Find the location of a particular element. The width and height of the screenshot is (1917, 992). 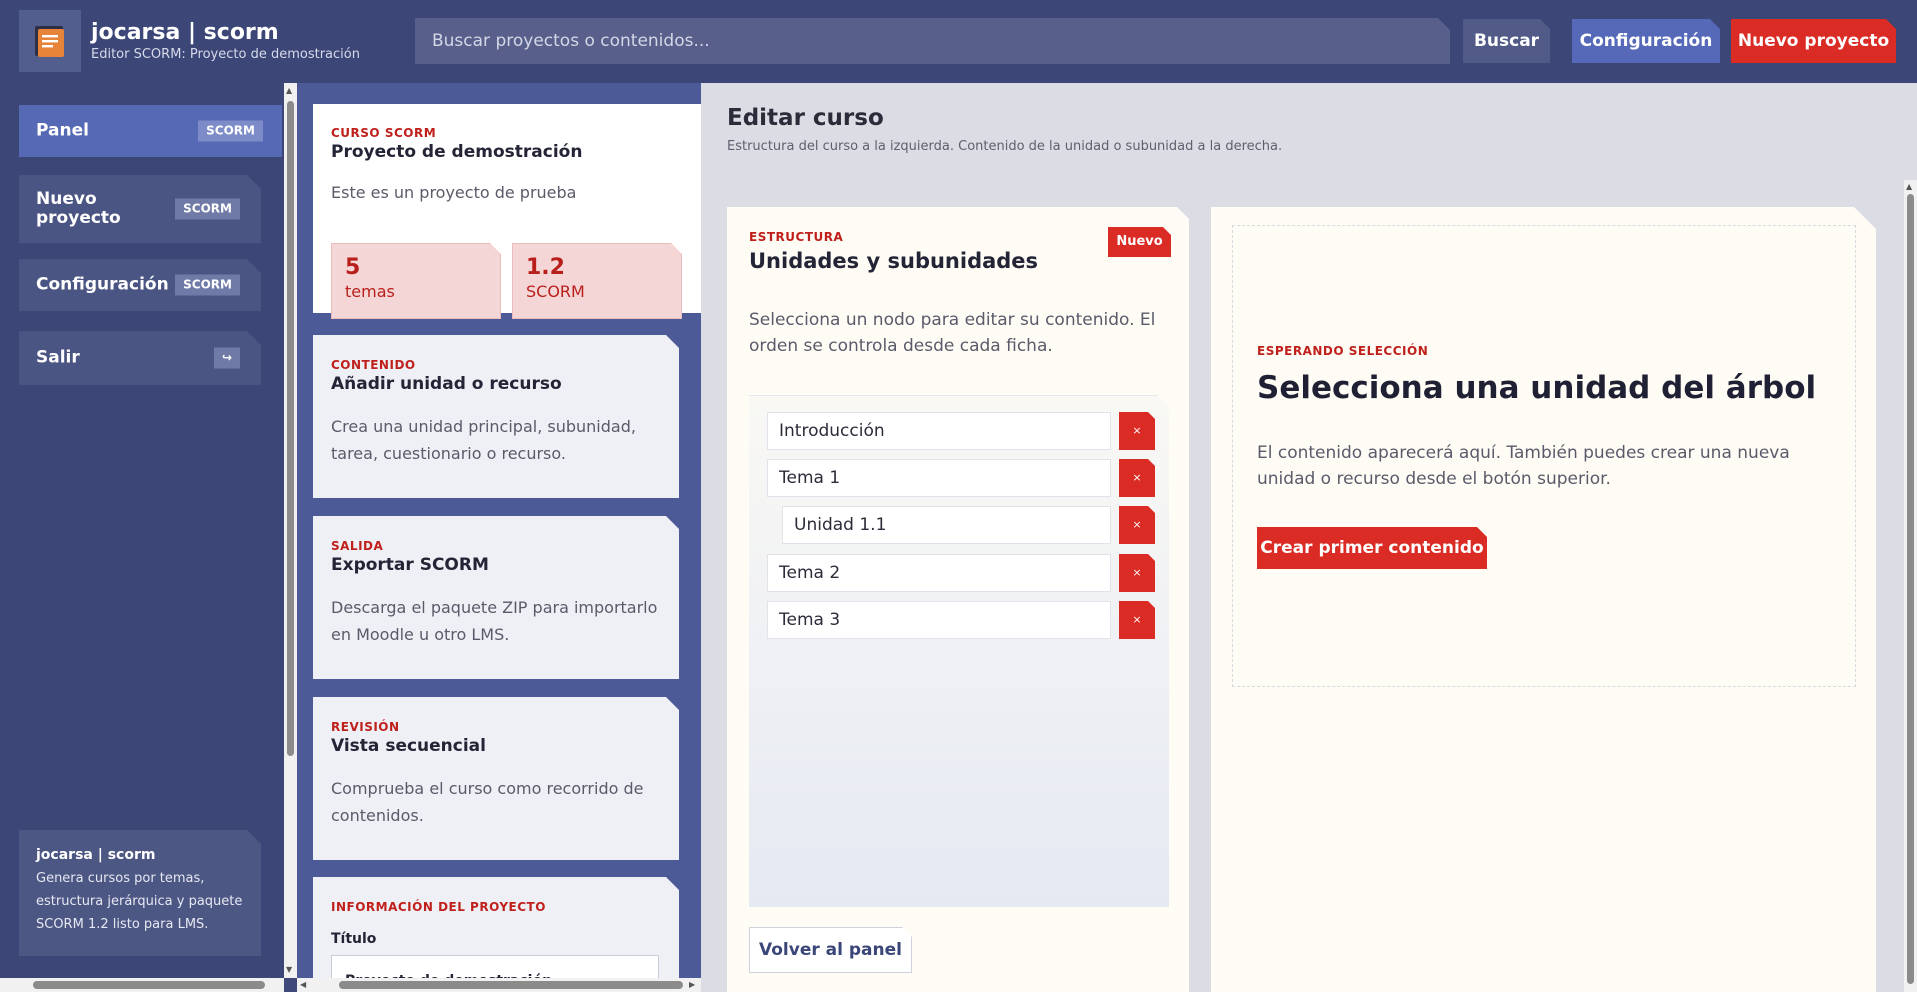

stat-topics: 5 temas is located at coordinates (416, 281).